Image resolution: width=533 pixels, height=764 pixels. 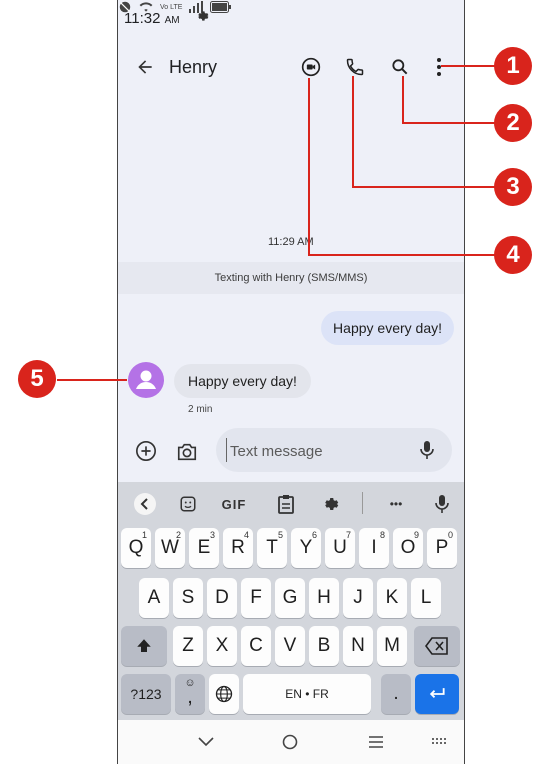 I want to click on key-j: J, so click(x=358, y=598).